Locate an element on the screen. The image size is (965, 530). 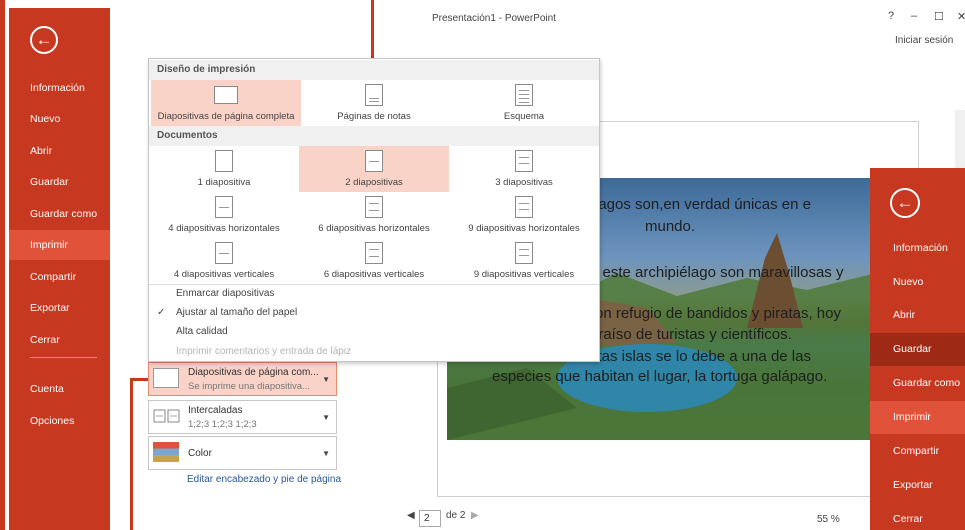
nav-cuenta: Cuenta is located at coordinates (59, 389).